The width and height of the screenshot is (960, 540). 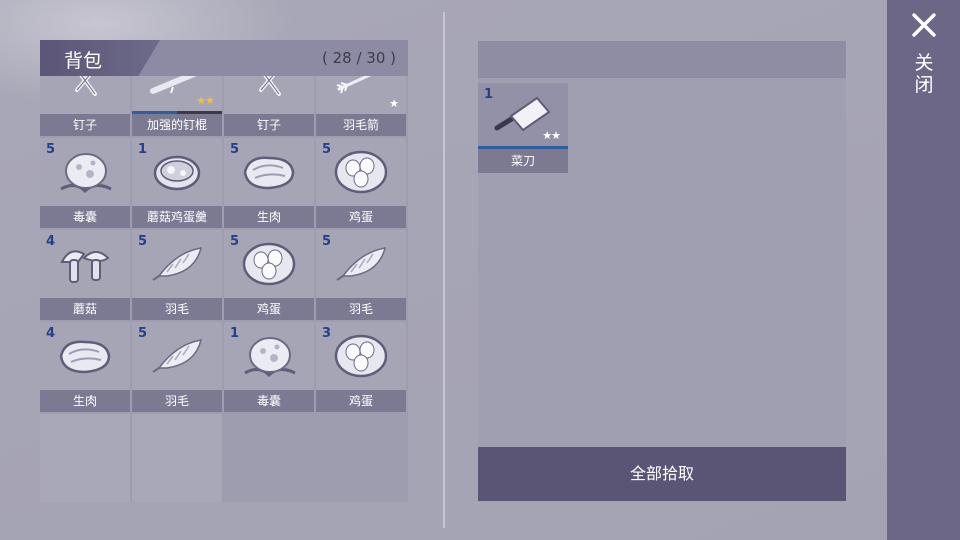 I want to click on item-quantity: 3, so click(x=327, y=333).